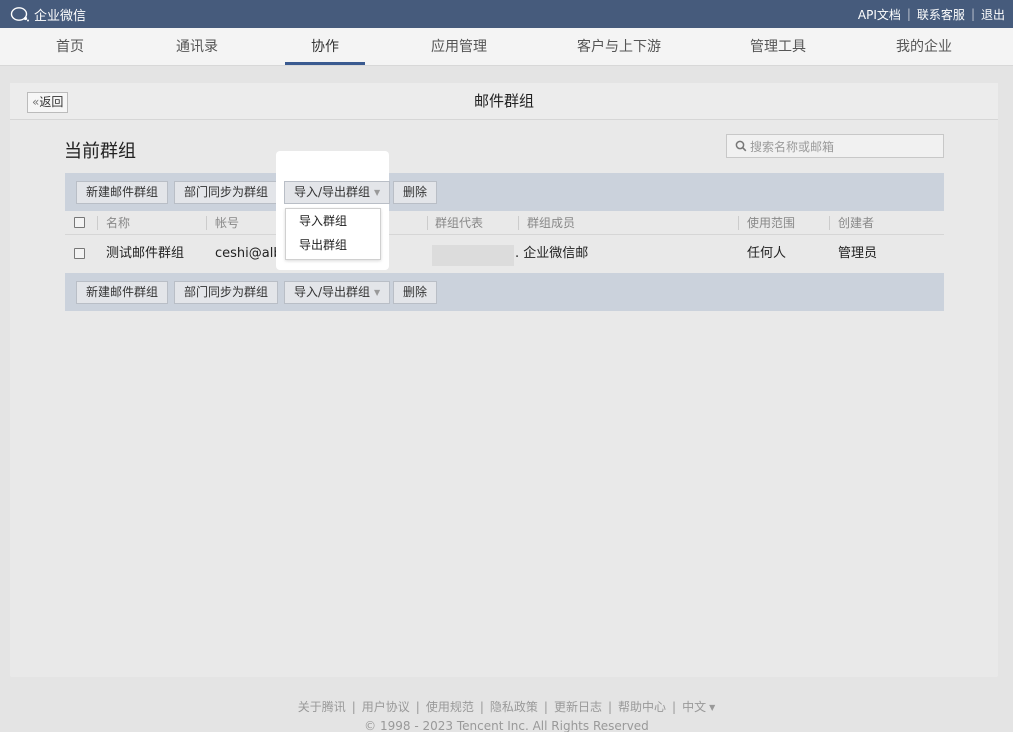  Describe the element at coordinates (79, 222) in the screenshot. I see `select-all-checkbox` at that location.